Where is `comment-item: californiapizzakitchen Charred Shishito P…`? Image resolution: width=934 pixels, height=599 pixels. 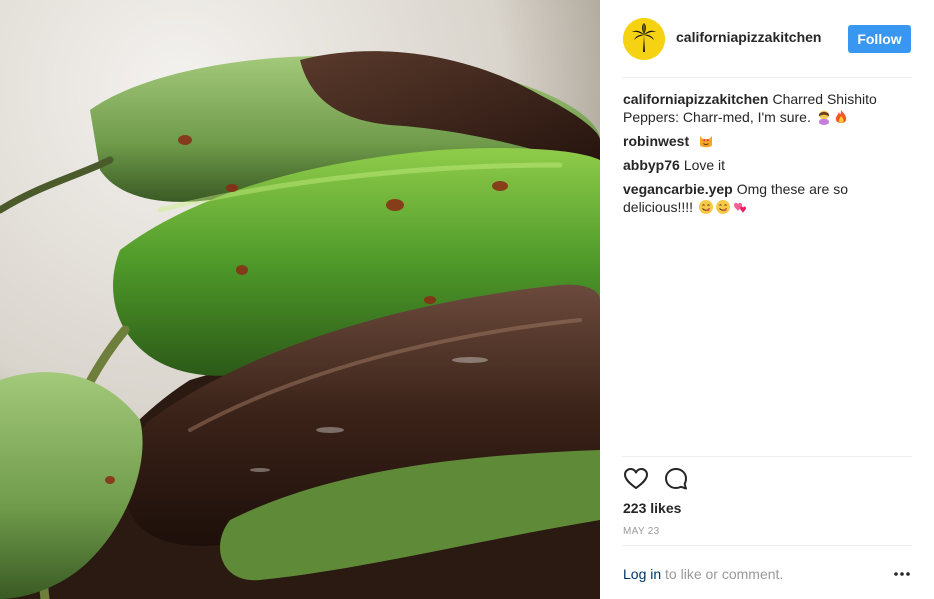 comment-item: californiapizzakitchen Charred Shishito P… is located at coordinates (768, 108).